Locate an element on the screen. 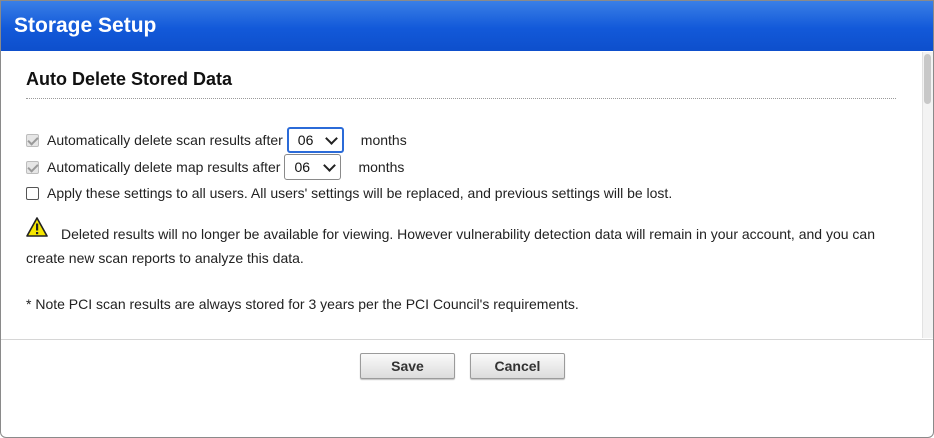 The height and width of the screenshot is (438, 934). scrollbar-thumb is located at coordinates (927, 79).